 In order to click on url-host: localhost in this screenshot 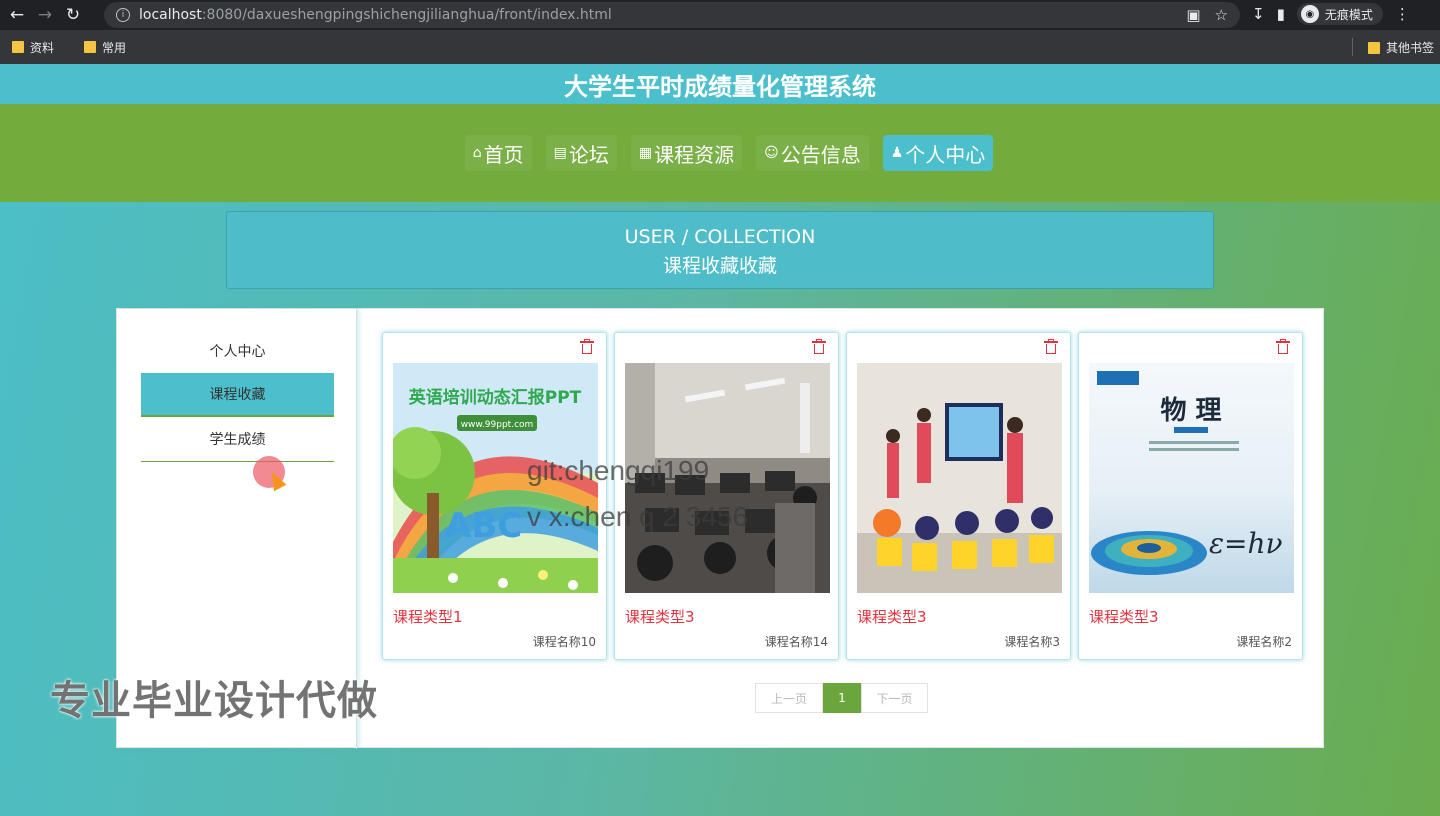, I will do `click(170, 15)`.